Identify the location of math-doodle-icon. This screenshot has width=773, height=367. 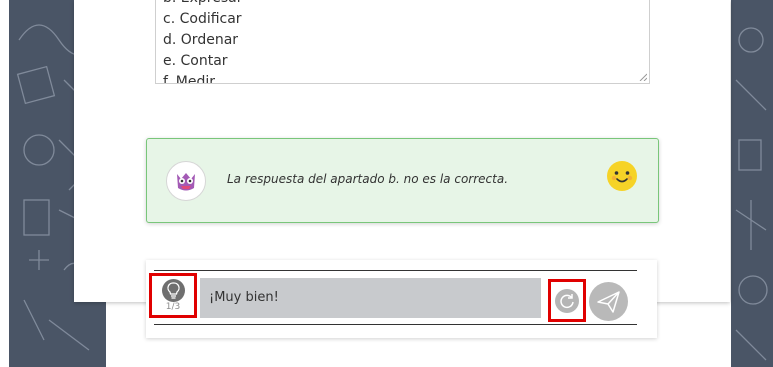
(751, 194).